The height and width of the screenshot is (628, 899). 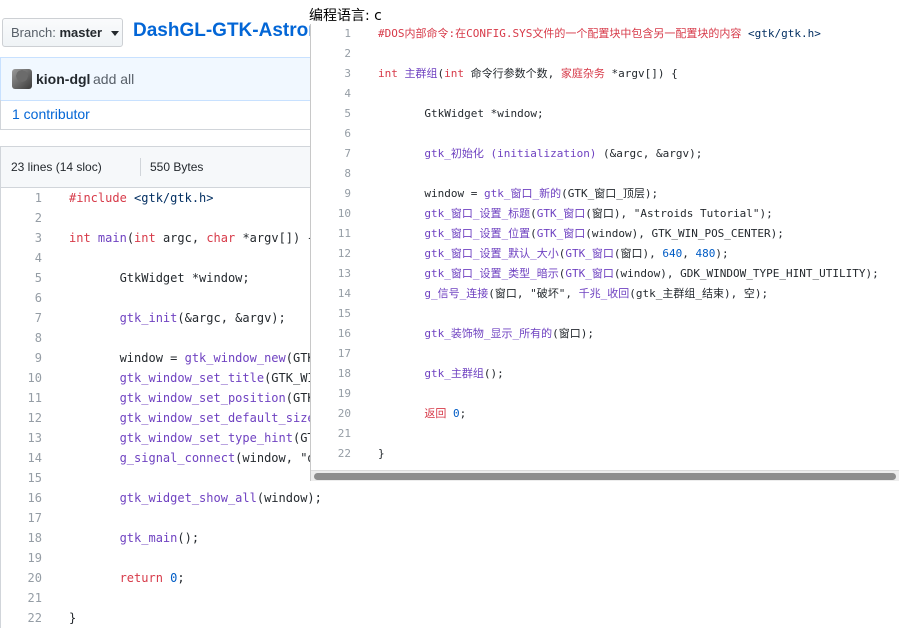 I want to click on code-line: 10 gtk_window_set_title(GTK_WINDO, so click(x=160, y=378).